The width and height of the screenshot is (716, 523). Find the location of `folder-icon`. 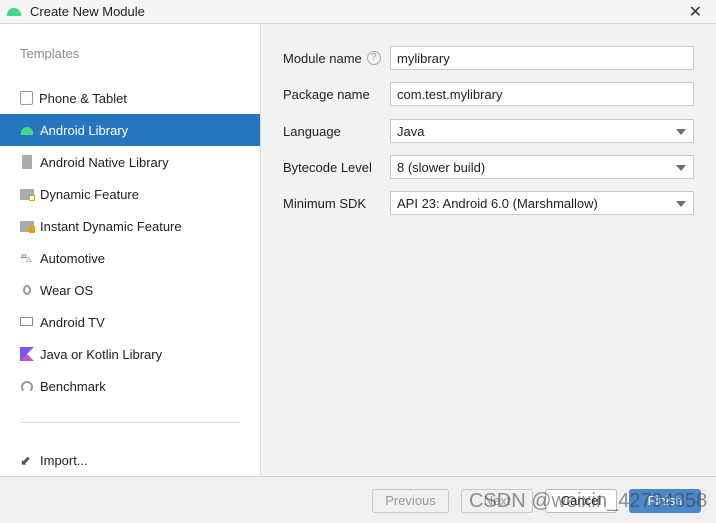

folder-icon is located at coordinates (27, 194).